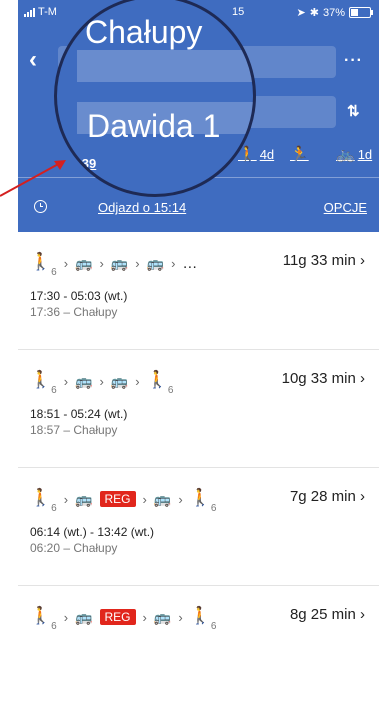 The height and width of the screenshot is (703, 379). What do you see at coordinates (144, 32) in the screenshot?
I see `origin-text: Chałupy` at bounding box center [144, 32].